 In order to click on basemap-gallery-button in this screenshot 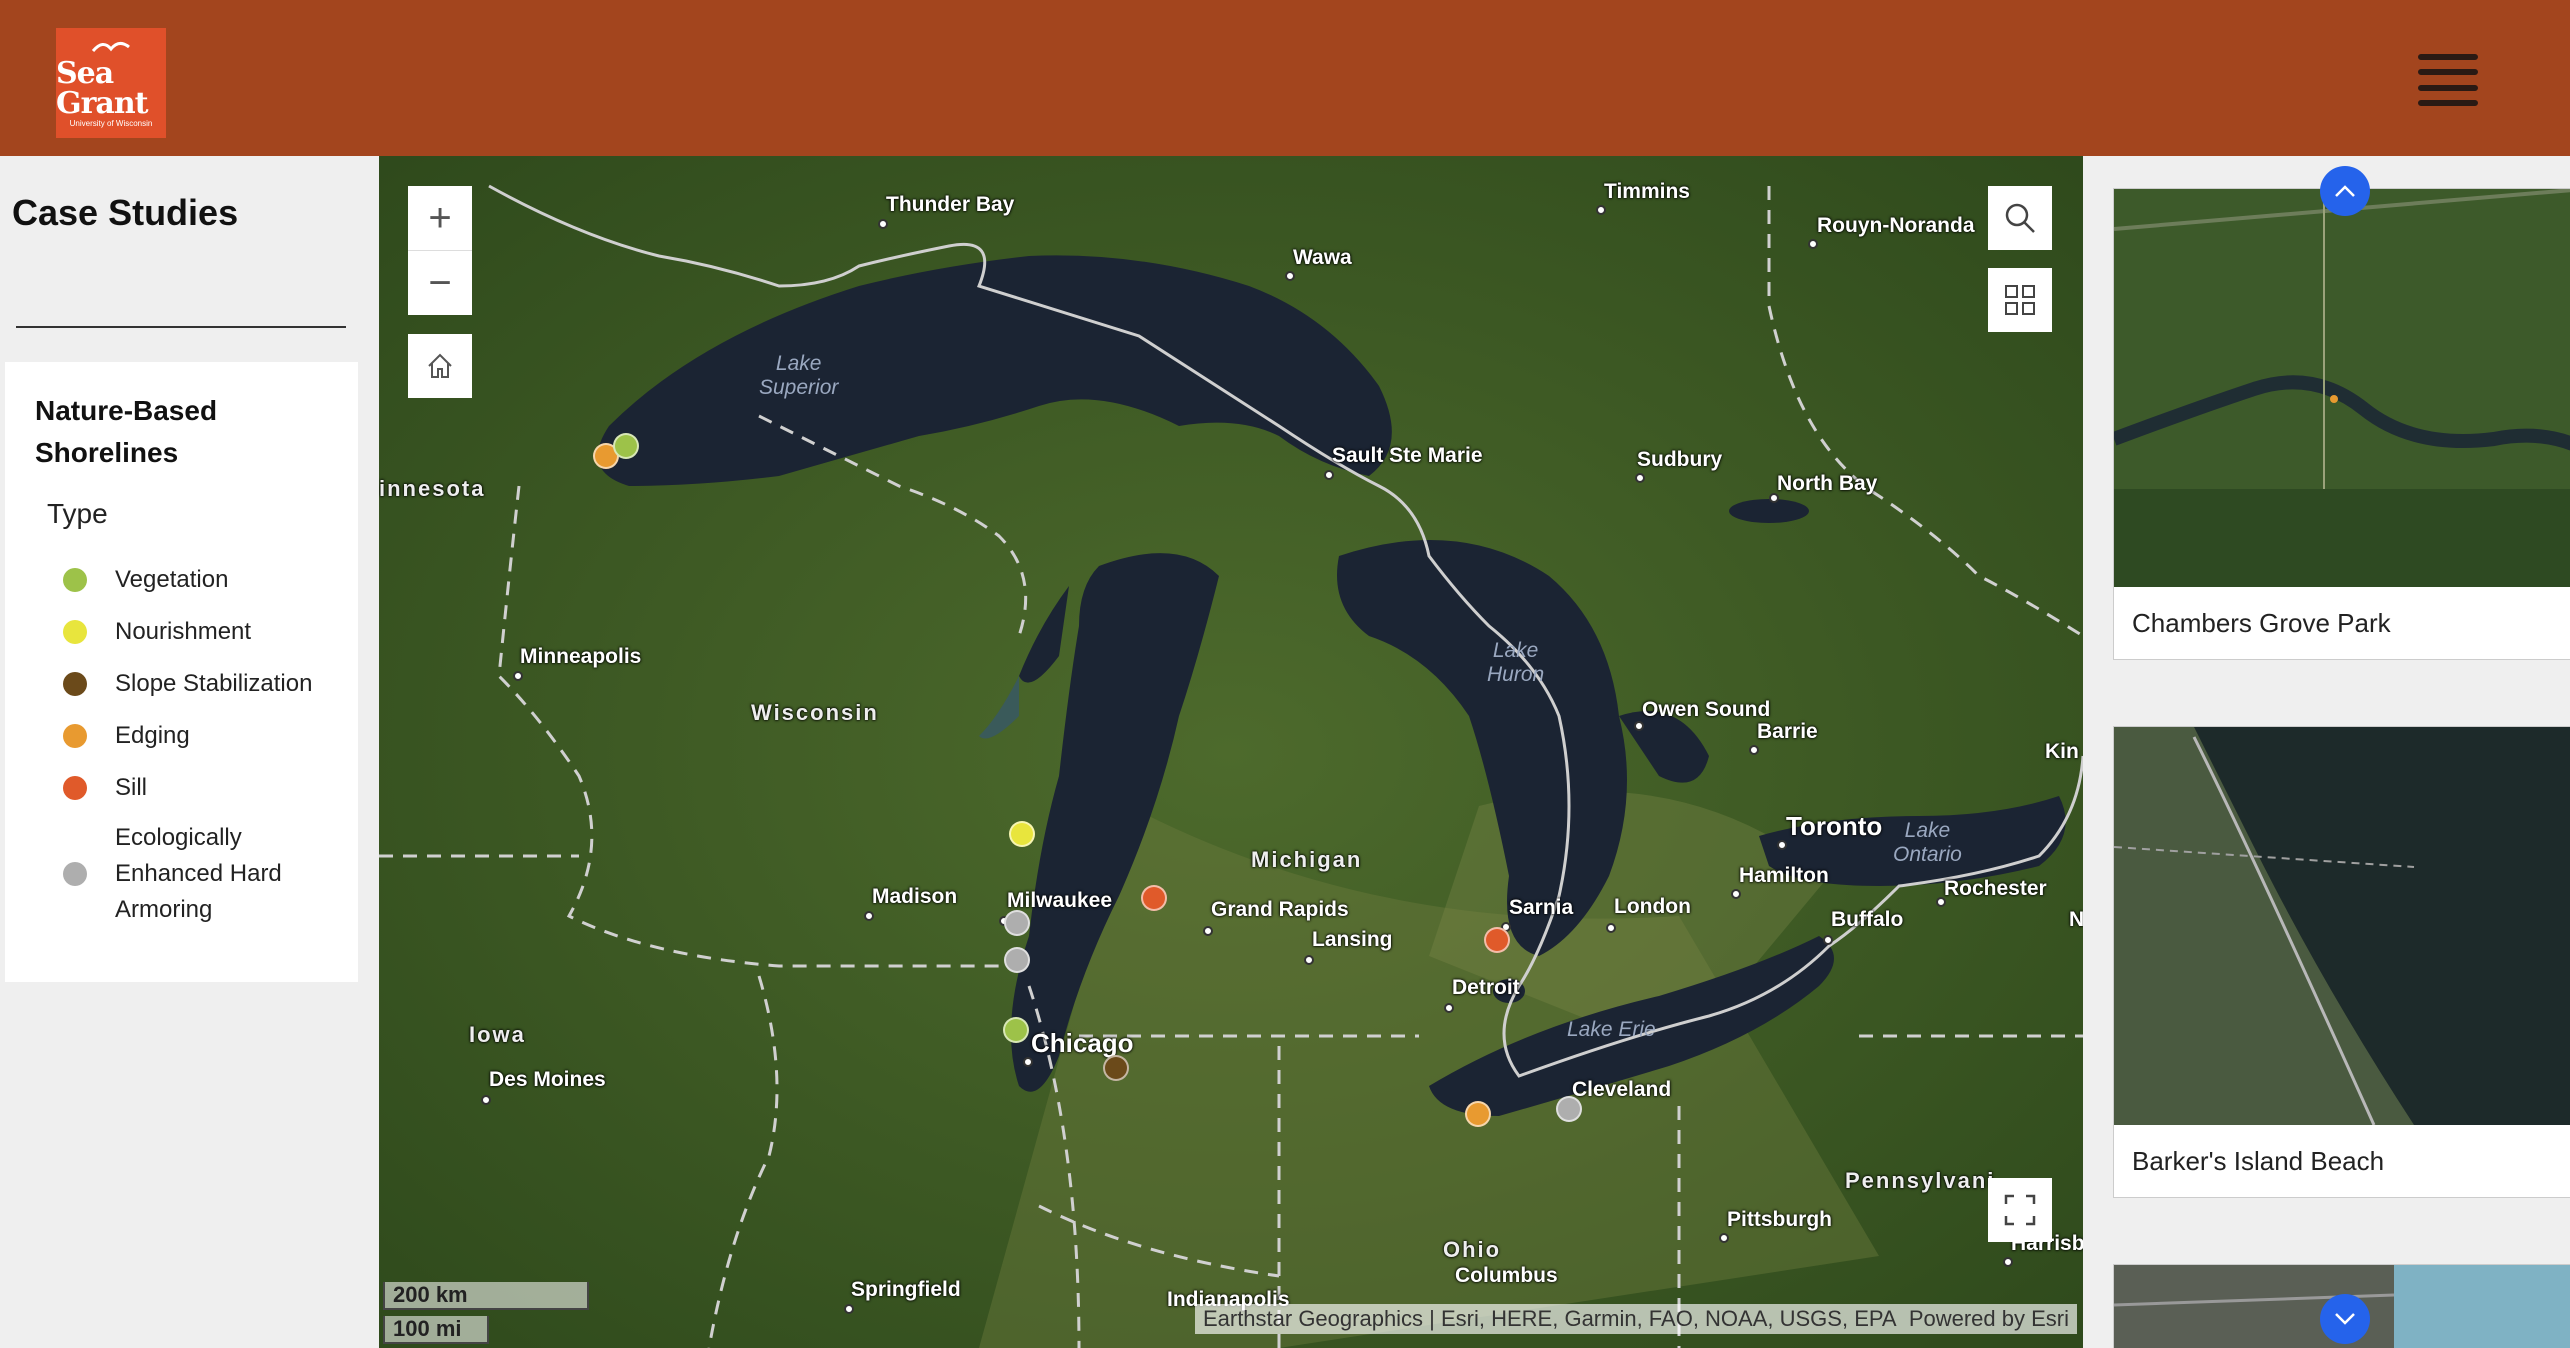, I will do `click(2020, 300)`.